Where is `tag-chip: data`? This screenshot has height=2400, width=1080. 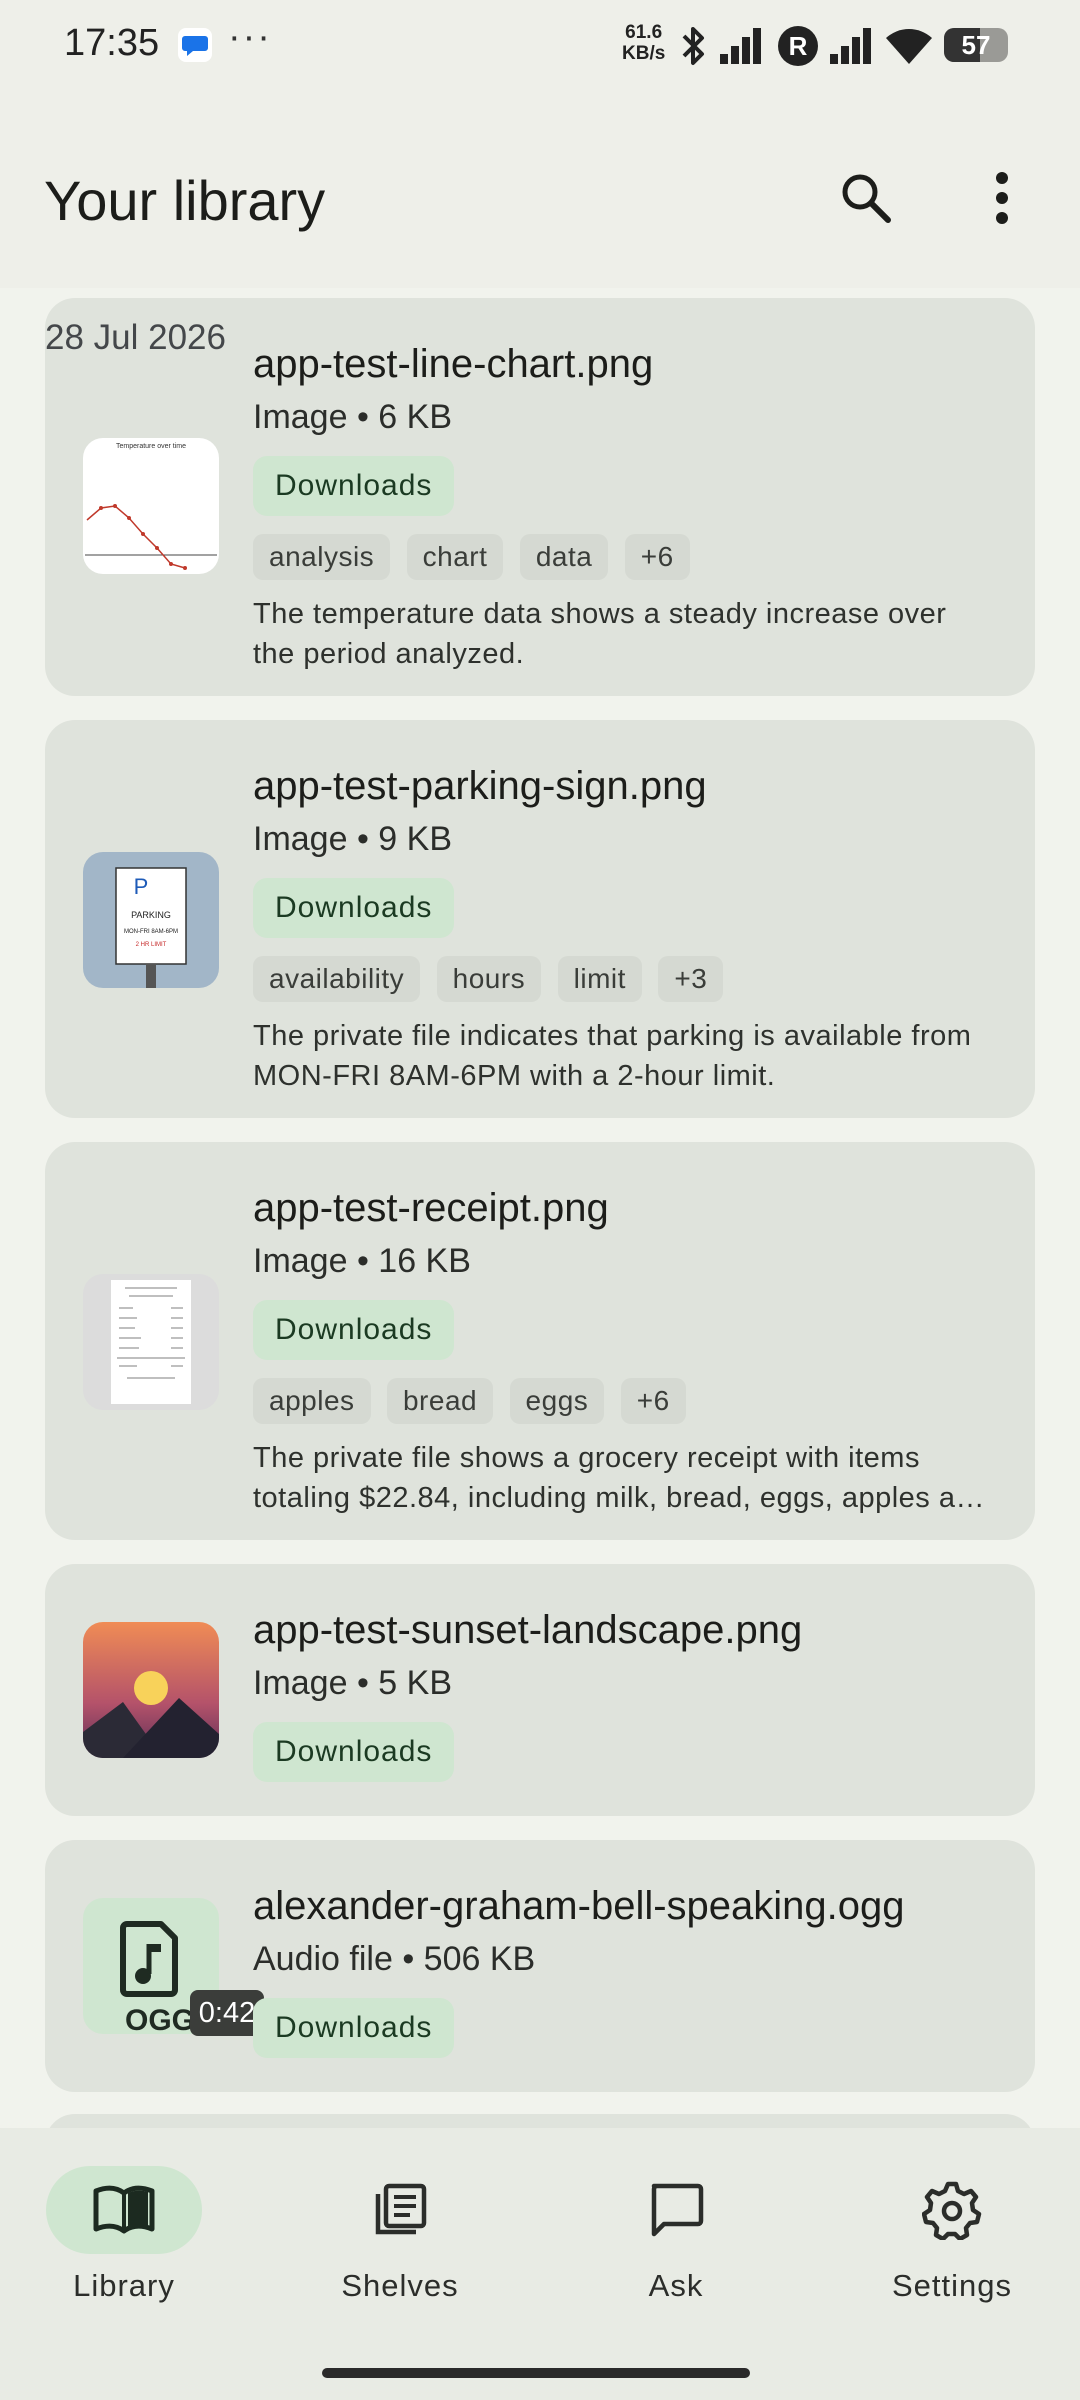
tag-chip: data is located at coordinates (564, 557).